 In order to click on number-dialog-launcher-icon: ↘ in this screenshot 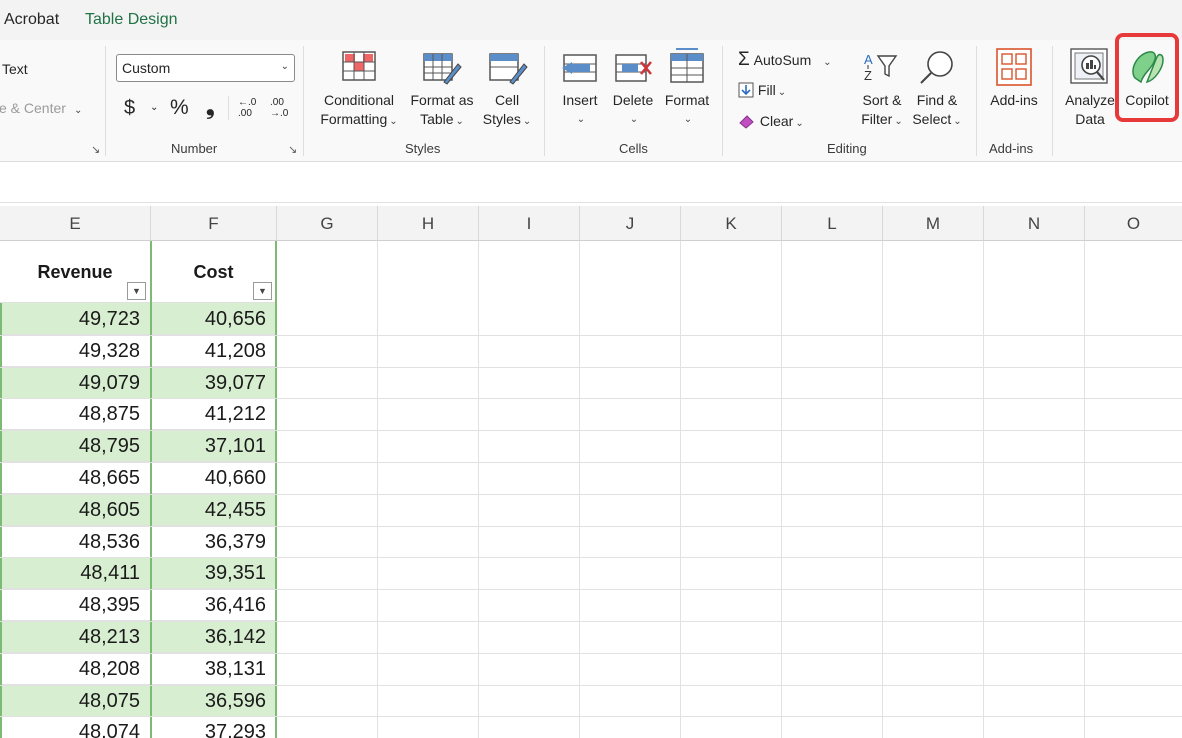, I will do `click(292, 149)`.